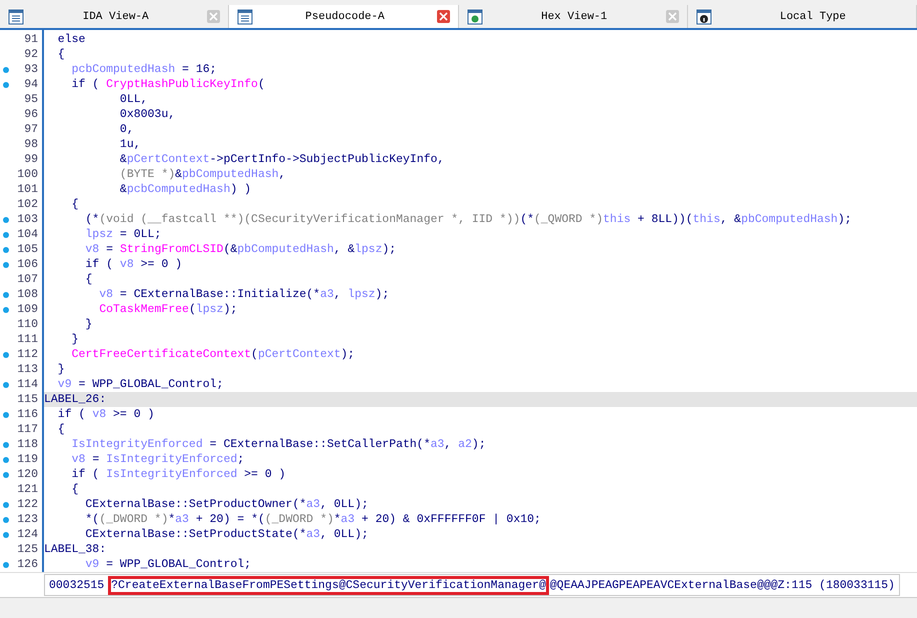 This screenshot has height=618, width=917. I want to click on line-number: 106, so click(27, 264).